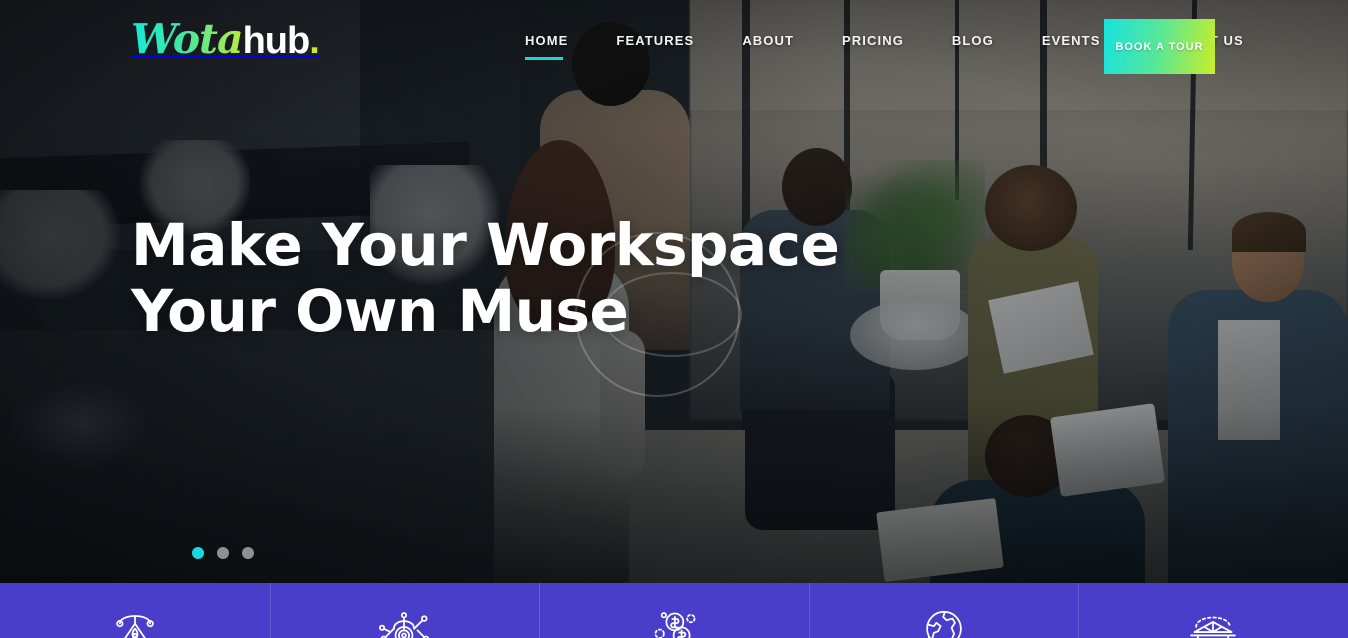 This screenshot has height=638, width=1348. Describe the element at coordinates (674, 619) in the screenshot. I see `coins-icon` at that location.